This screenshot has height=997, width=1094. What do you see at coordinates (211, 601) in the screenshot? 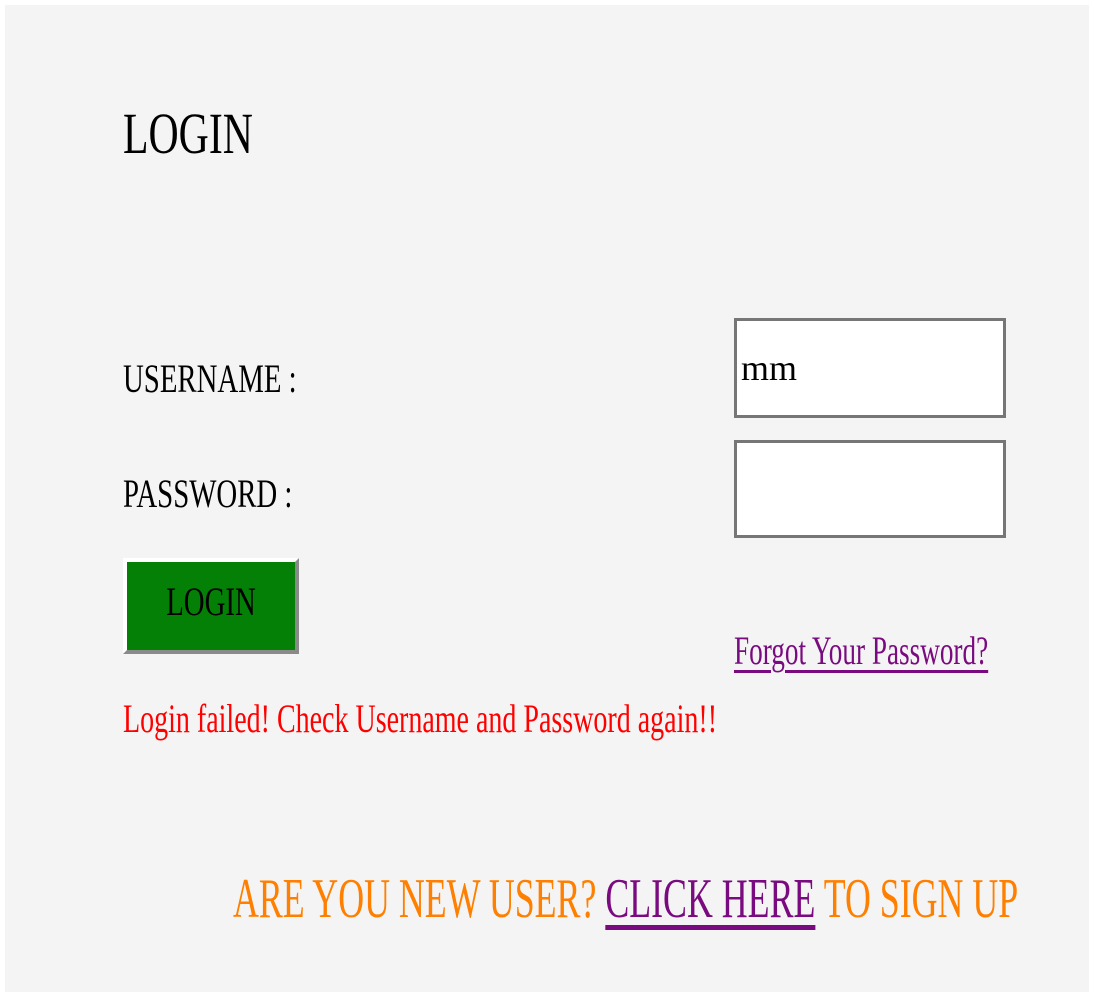
I see `login-button-label: LOGIN` at bounding box center [211, 601].